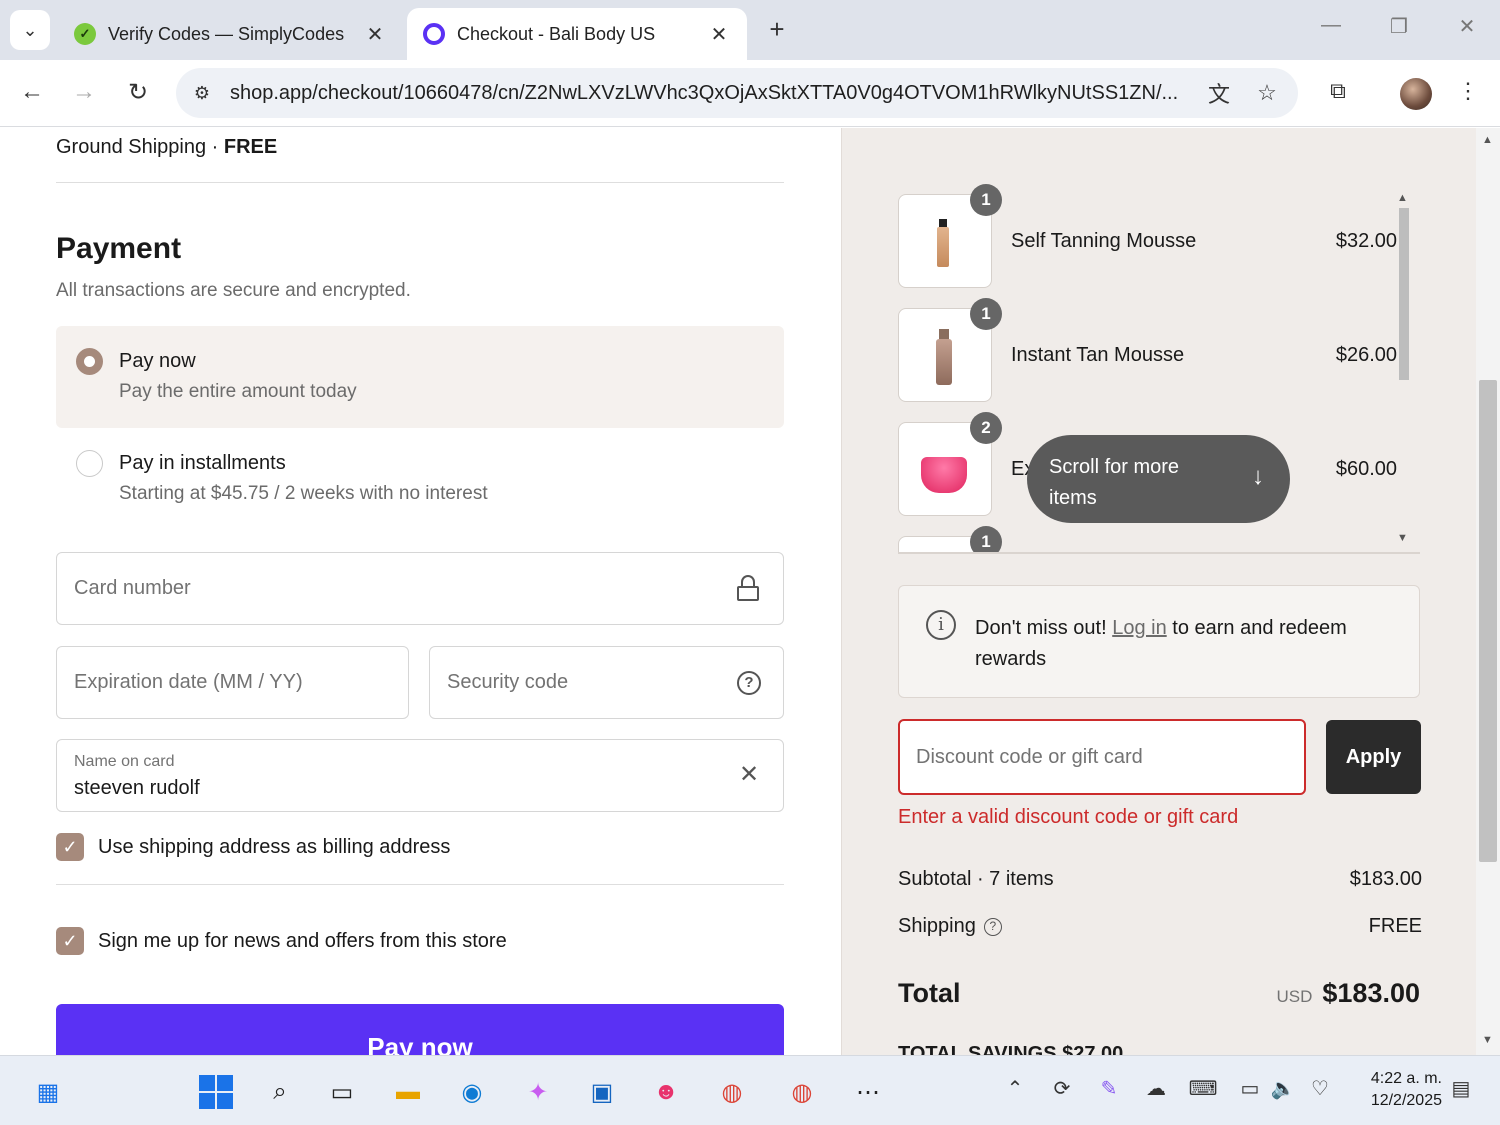 This screenshot has height=1125, width=1500. I want to click on chrome-profile-v-icon: ◍, so click(732, 1092).